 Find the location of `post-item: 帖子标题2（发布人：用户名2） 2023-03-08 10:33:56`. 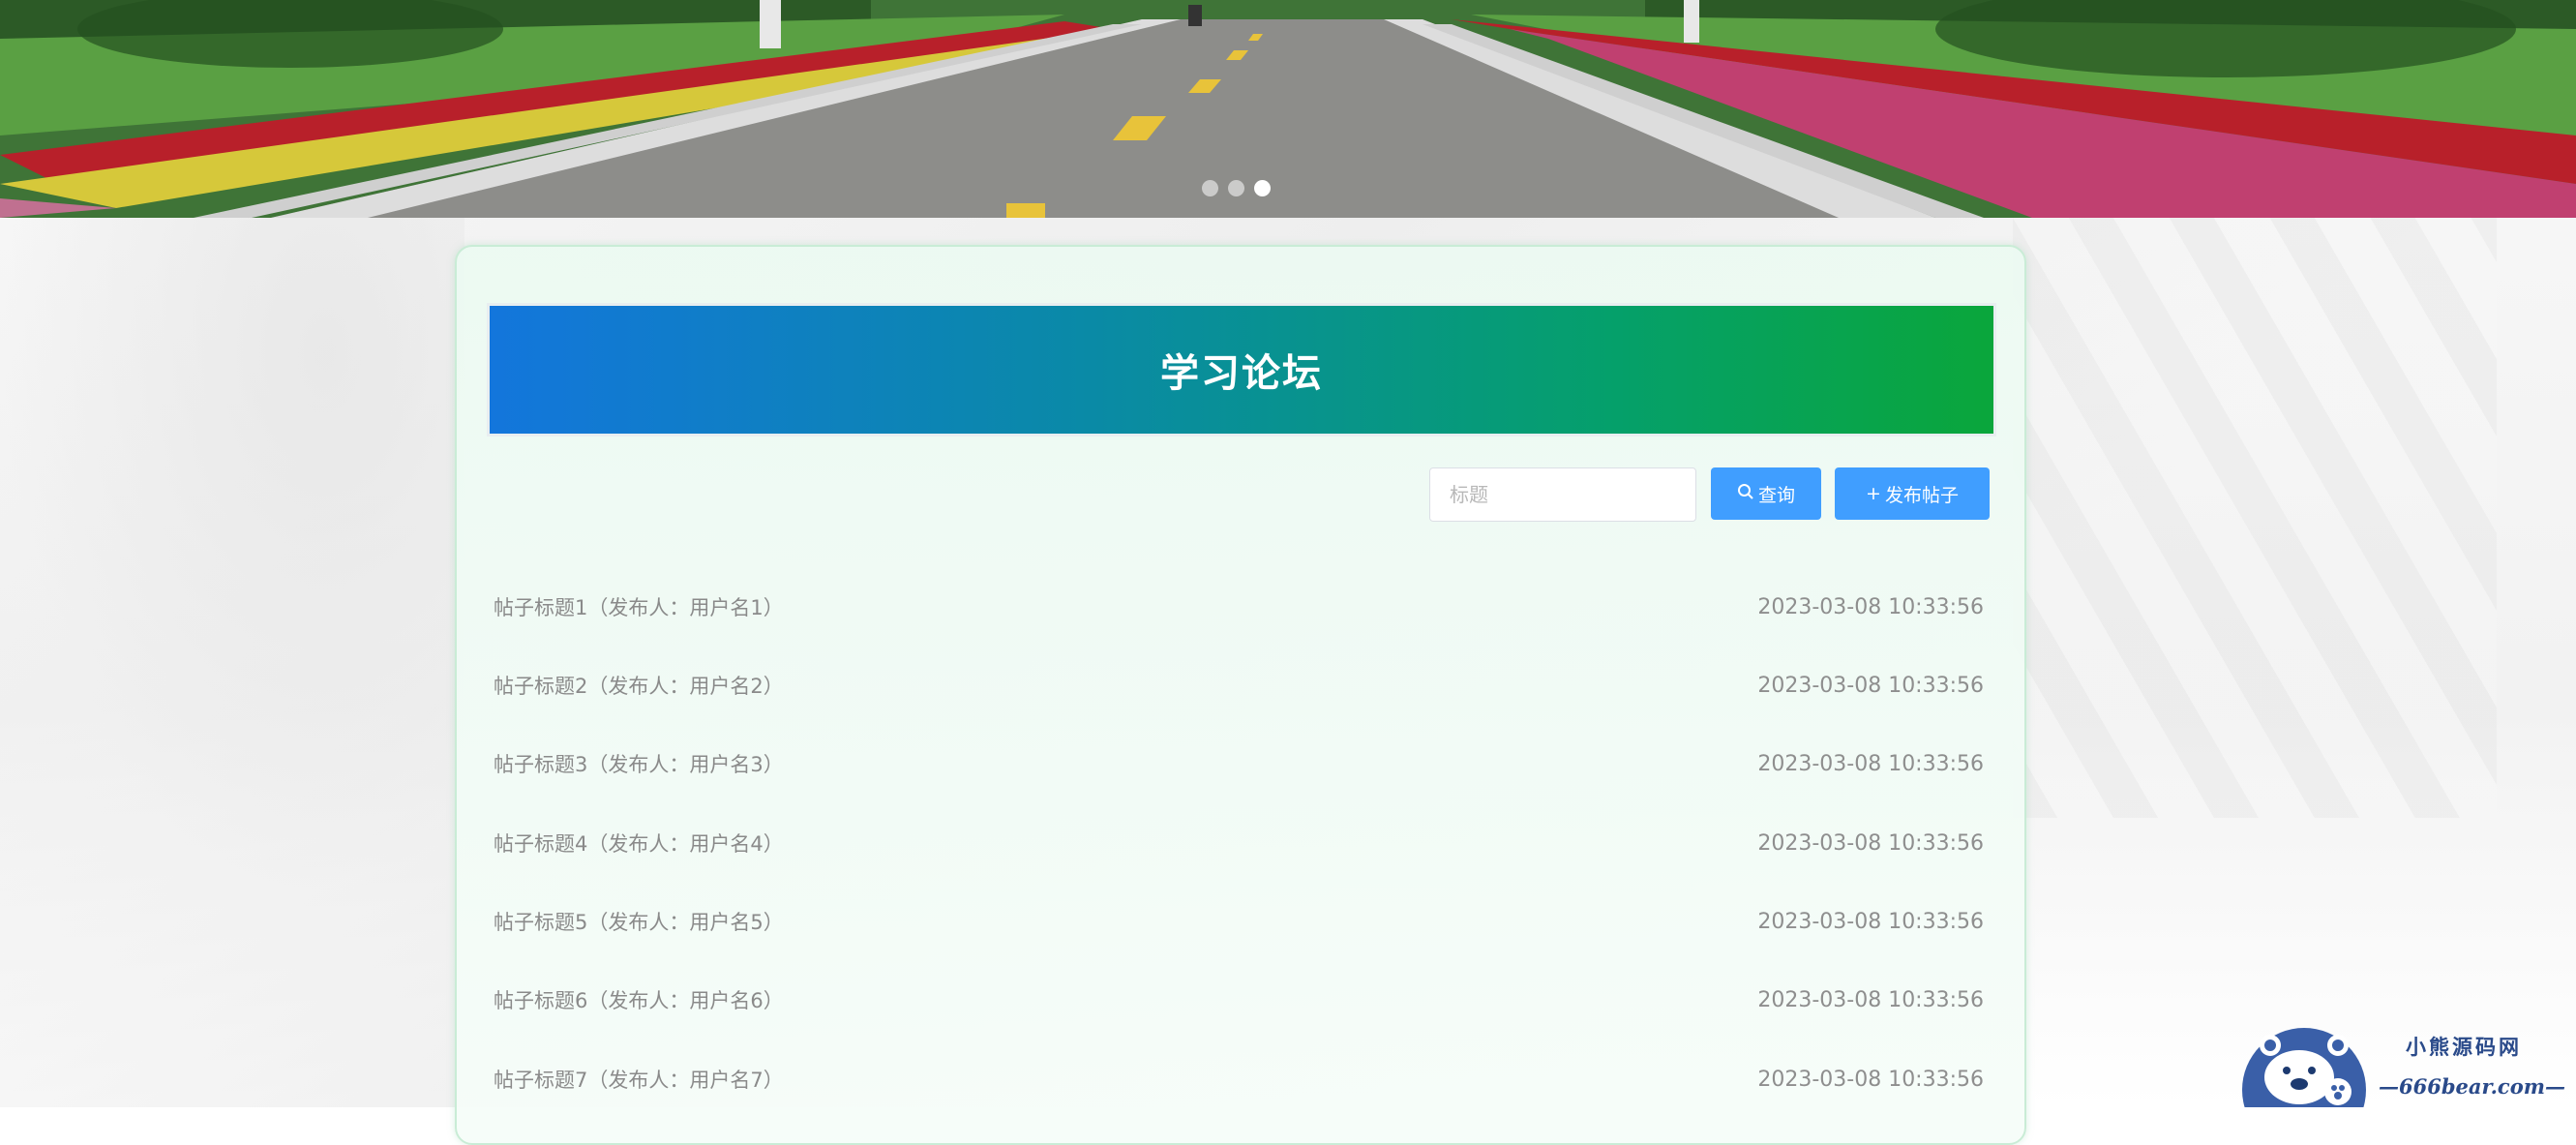

post-item: 帖子标题2（发布人：用户名2） 2023-03-08 10:33:56 is located at coordinates (1239, 685).